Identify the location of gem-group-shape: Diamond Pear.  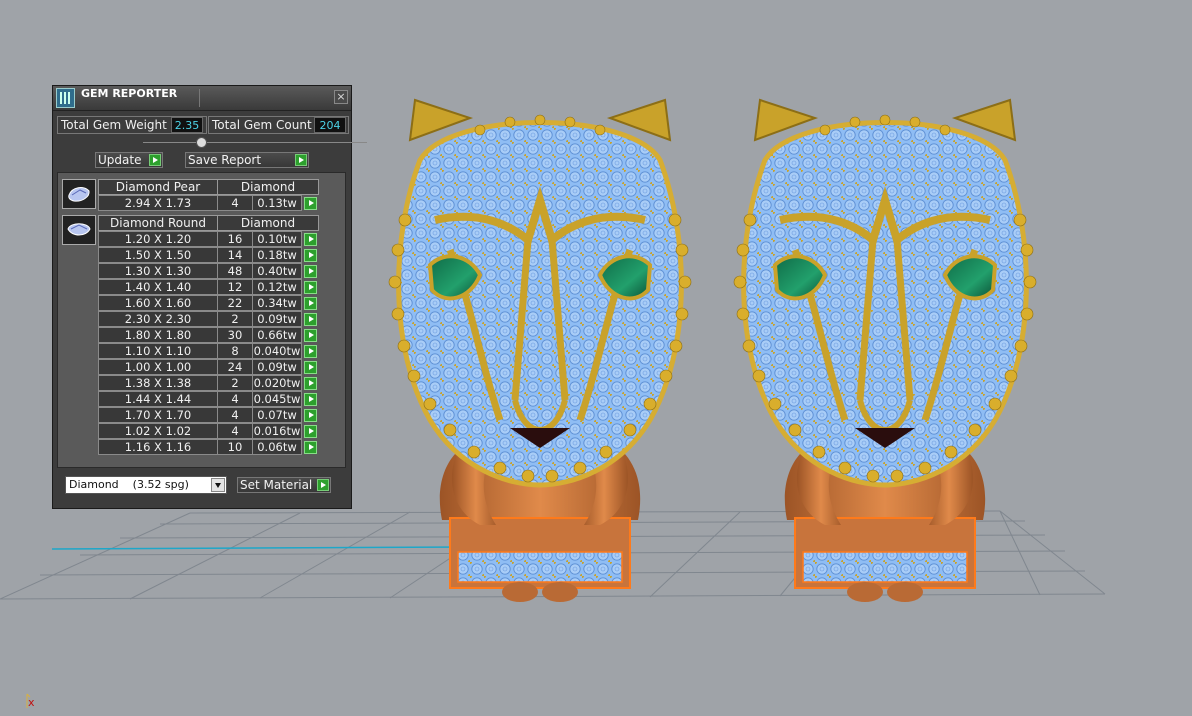
(158, 187).